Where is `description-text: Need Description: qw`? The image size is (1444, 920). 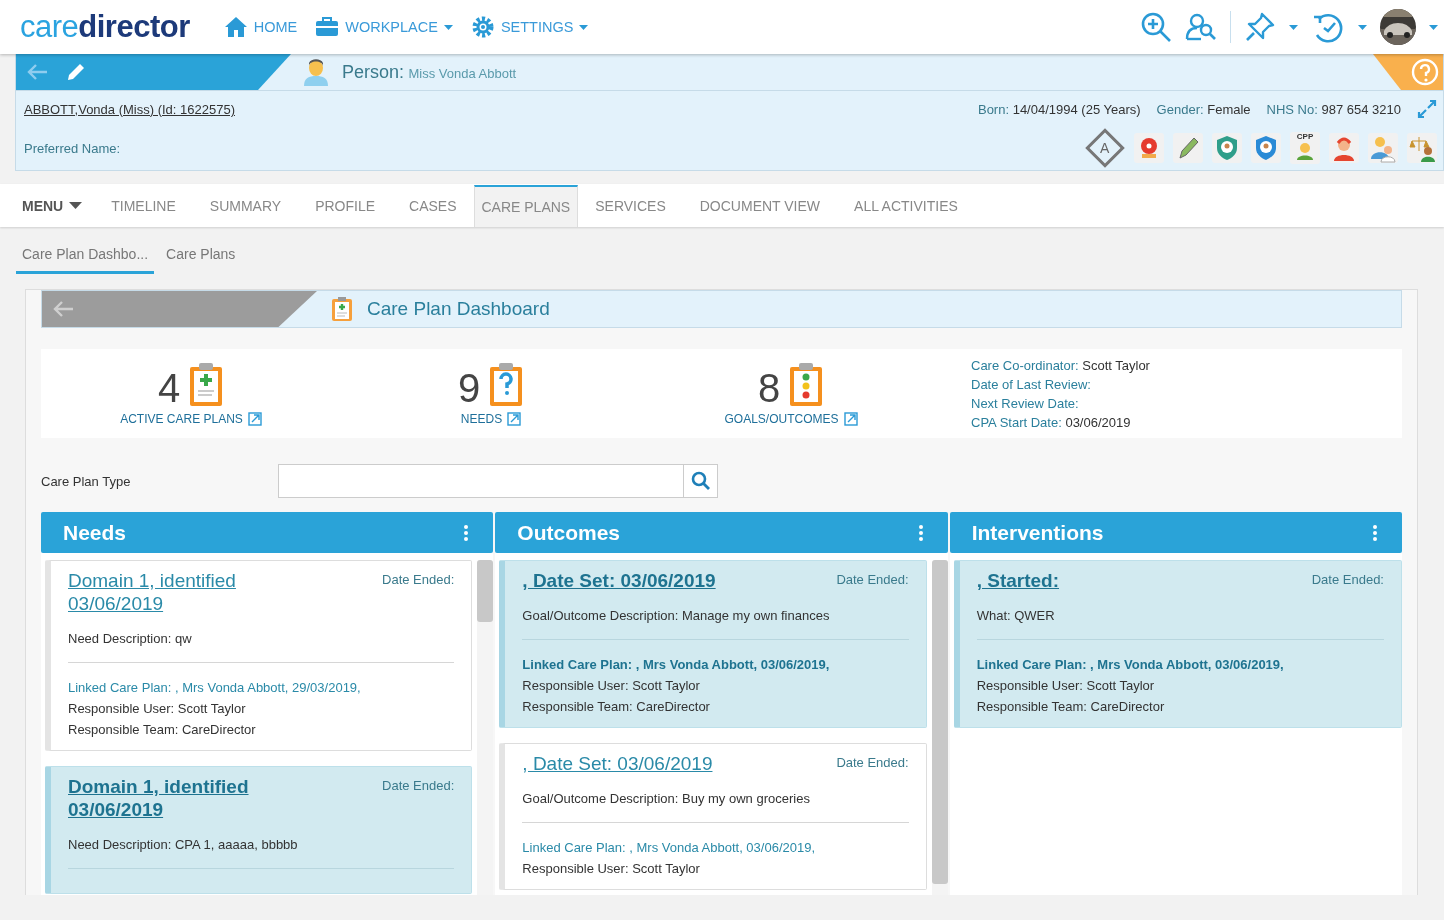 description-text: Need Description: qw is located at coordinates (130, 638).